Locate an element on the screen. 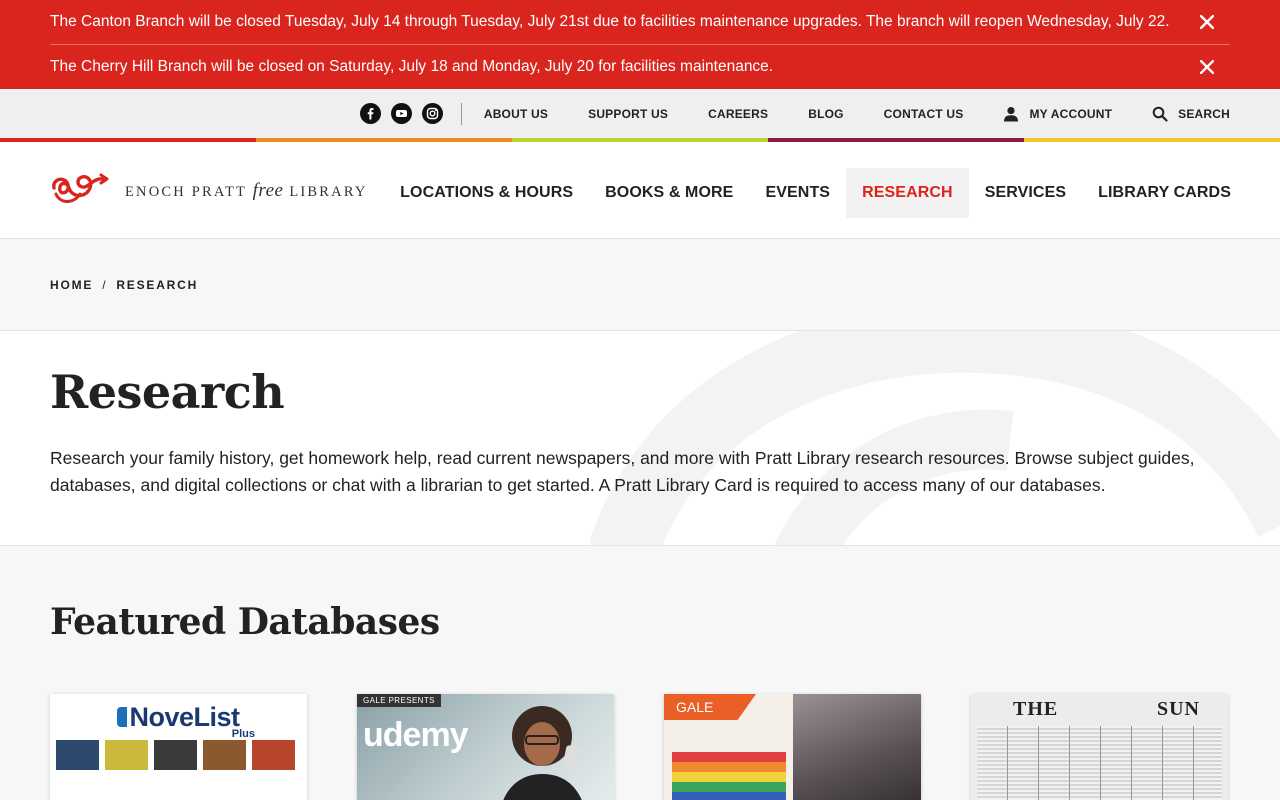  breadcrumb-home-link: HOME is located at coordinates (71, 285).